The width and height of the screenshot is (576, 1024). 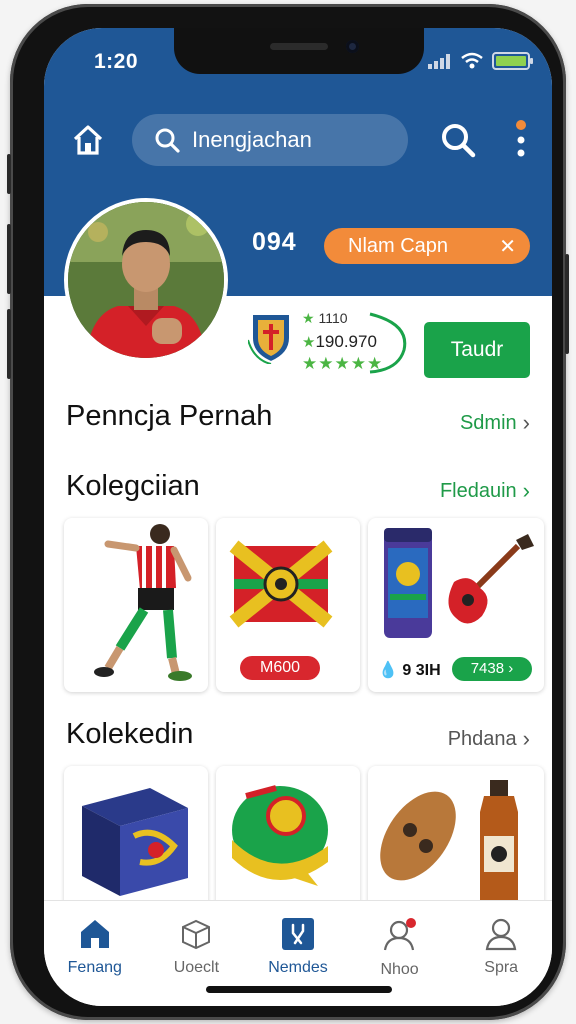 I want to click on nav-item-home: Fenang, so click(x=95, y=961).